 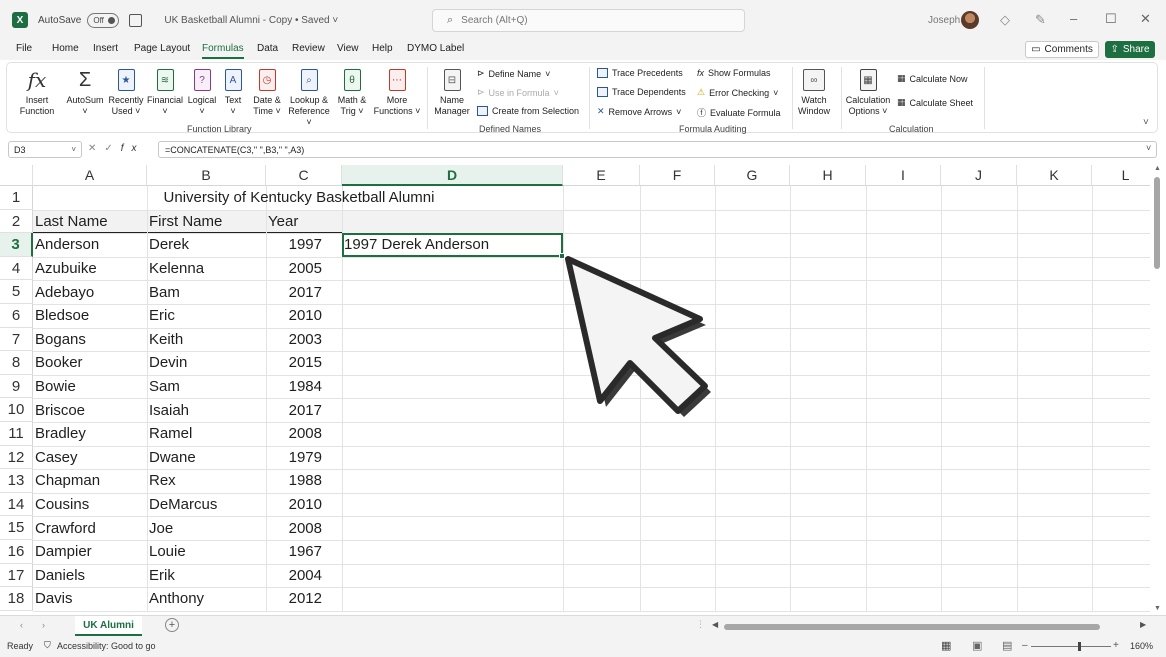 What do you see at coordinates (737, 92) in the screenshot?
I see `error-checking-button: ⚠ Error Checking ˅` at bounding box center [737, 92].